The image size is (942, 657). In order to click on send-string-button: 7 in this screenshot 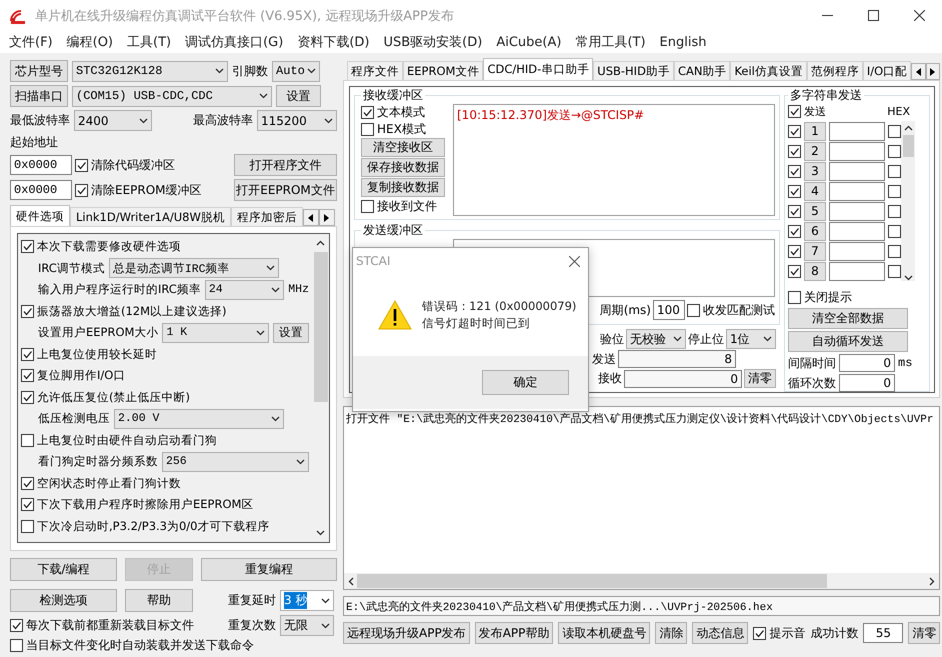, I will do `click(815, 251)`.